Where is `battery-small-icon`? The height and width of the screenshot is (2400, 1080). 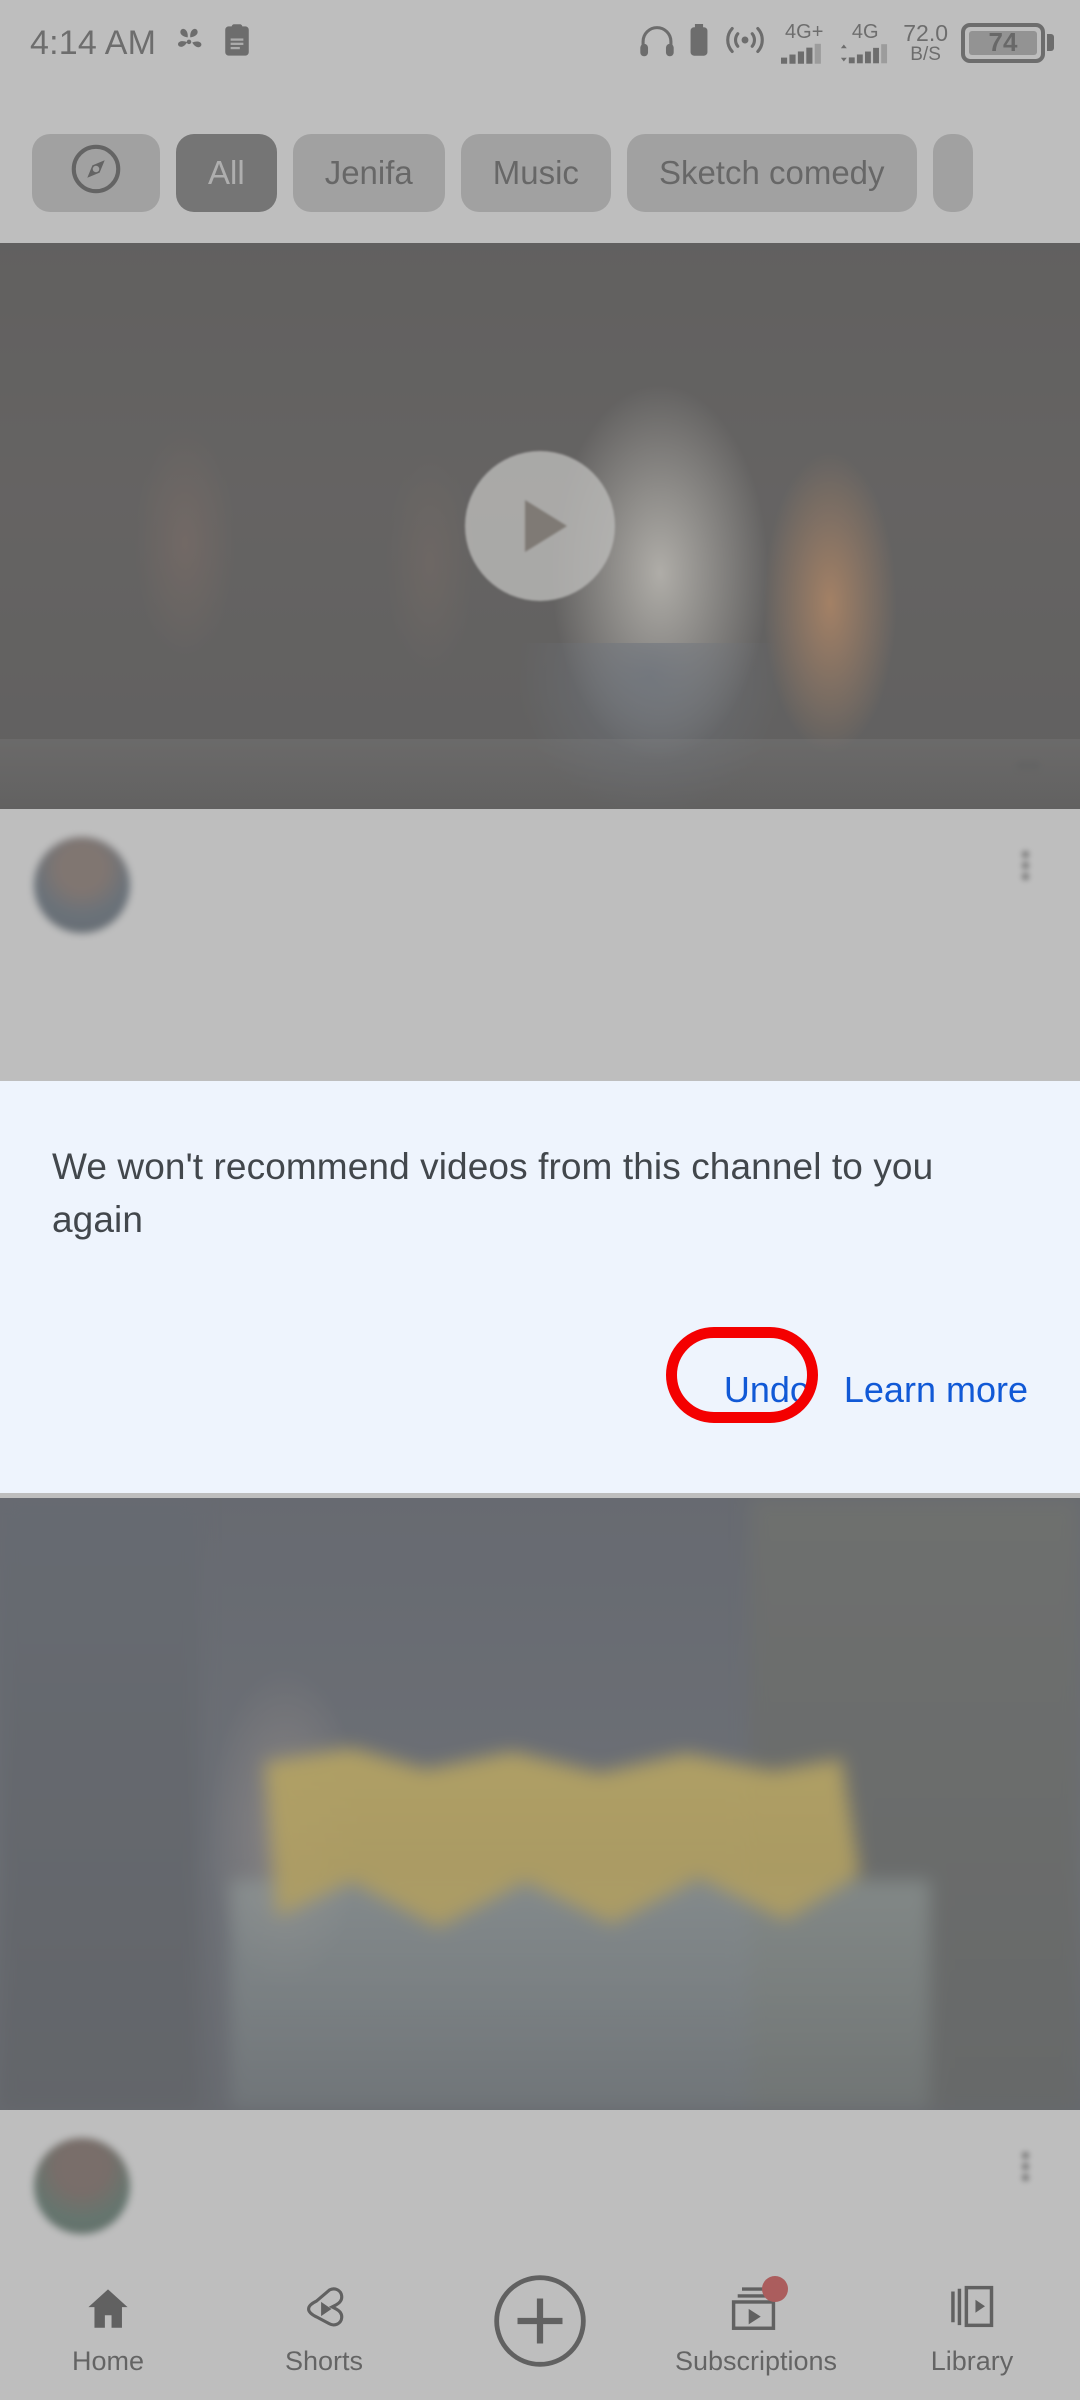 battery-small-icon is located at coordinates (699, 42).